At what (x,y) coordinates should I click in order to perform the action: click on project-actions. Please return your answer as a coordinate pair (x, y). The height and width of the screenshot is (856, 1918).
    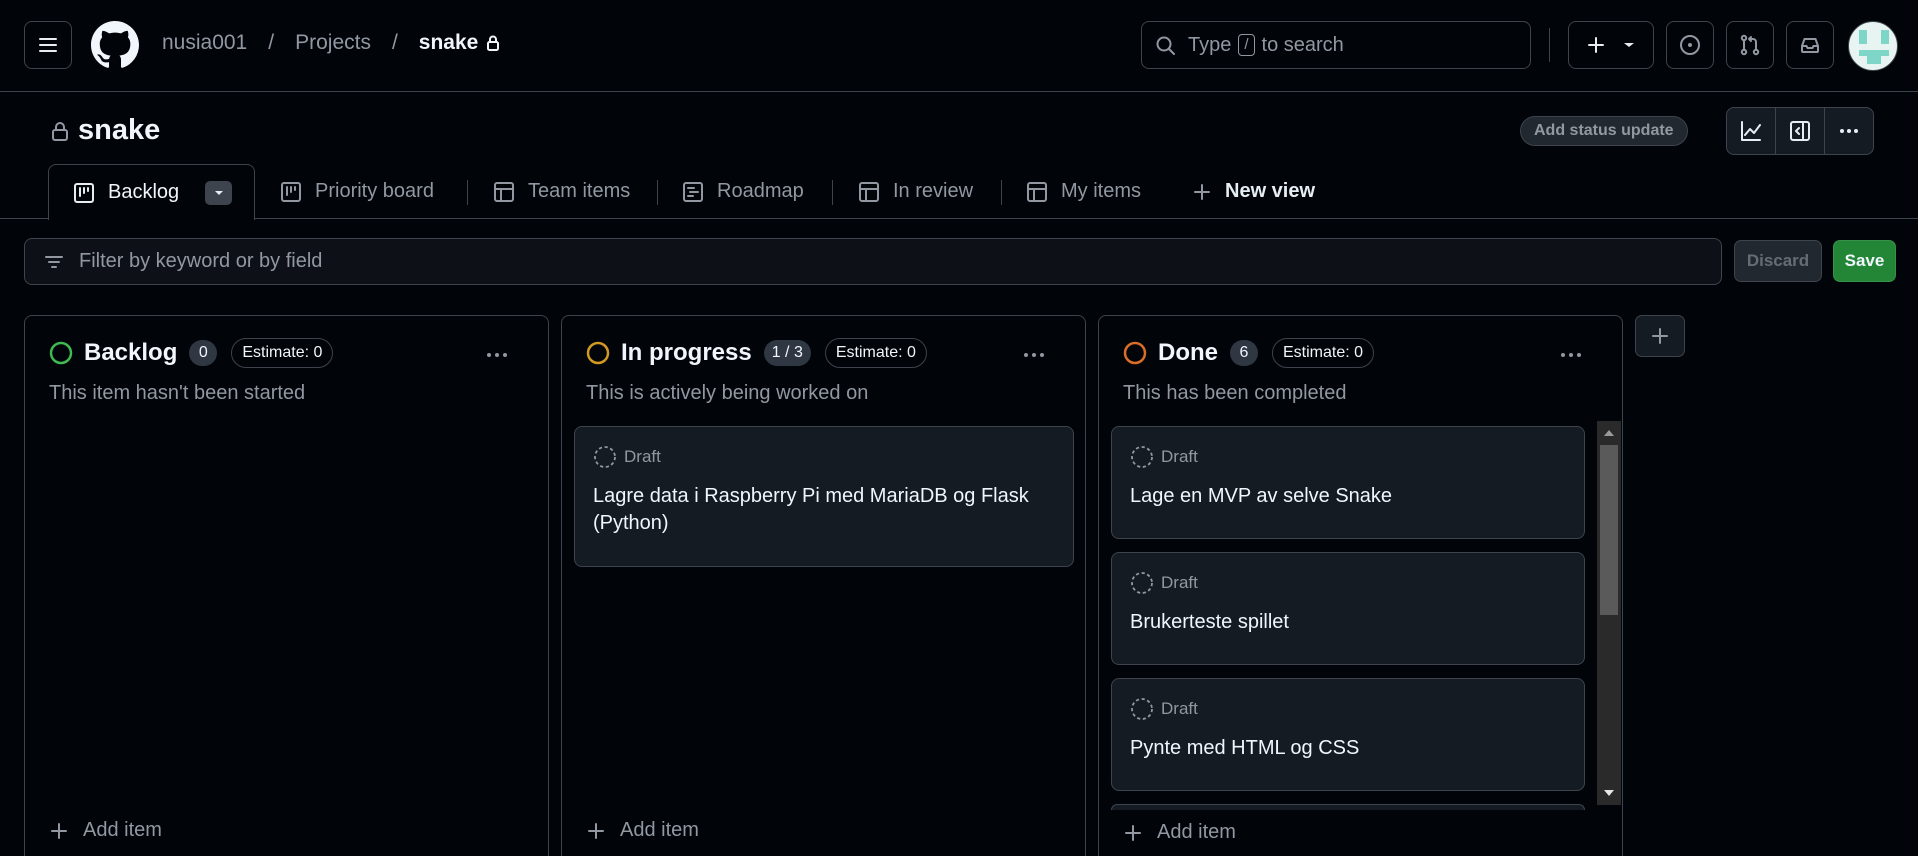
    Looking at the image, I should click on (1800, 131).